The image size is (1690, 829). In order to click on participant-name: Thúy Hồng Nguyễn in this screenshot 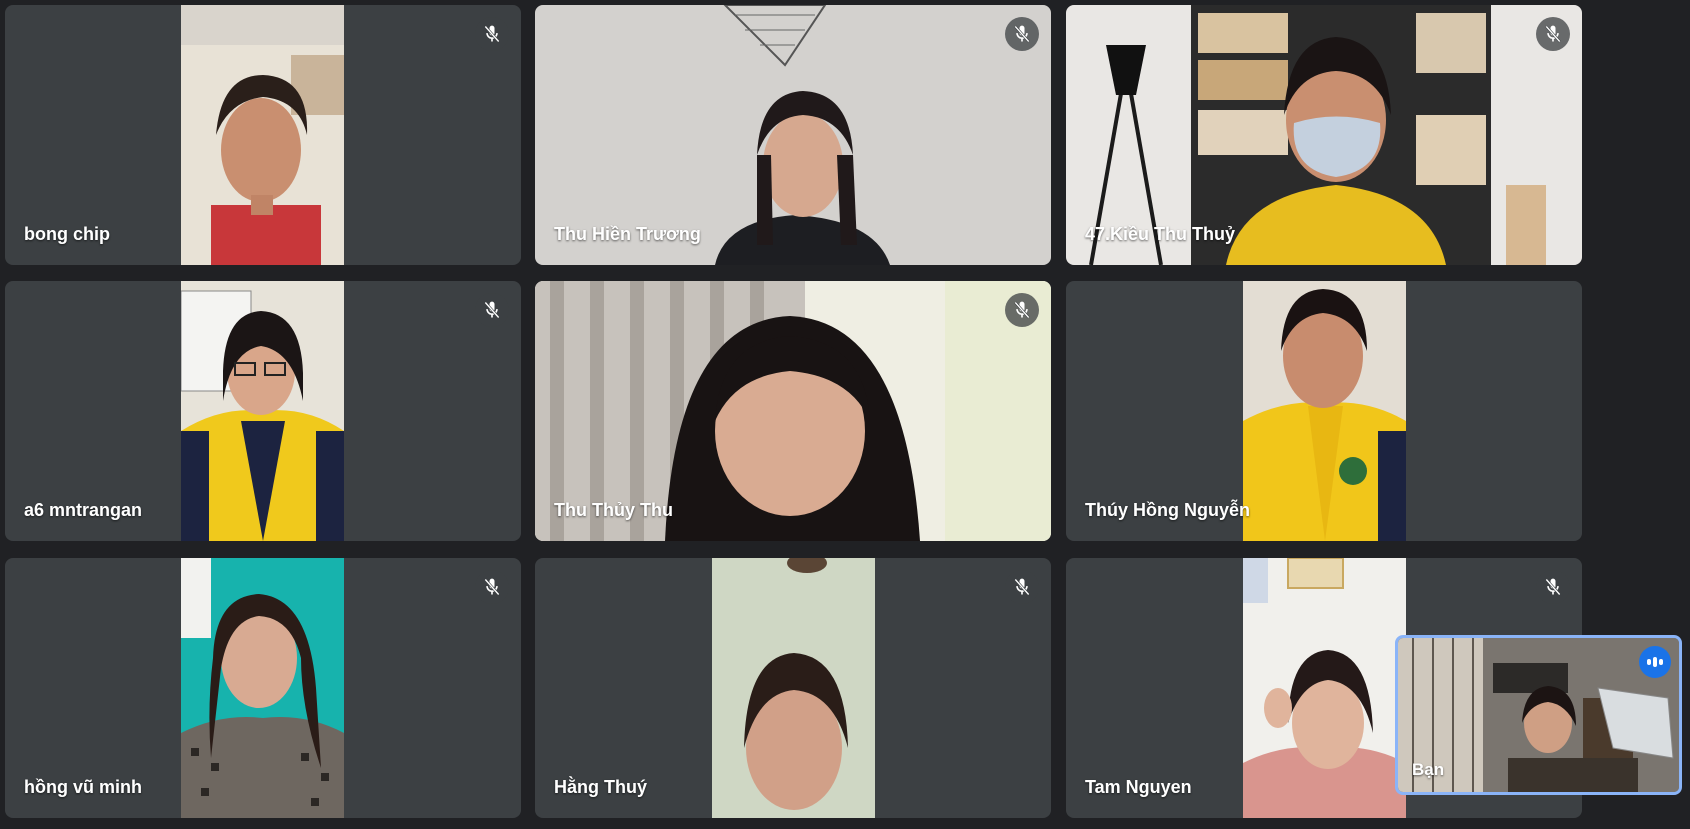, I will do `click(1167, 510)`.